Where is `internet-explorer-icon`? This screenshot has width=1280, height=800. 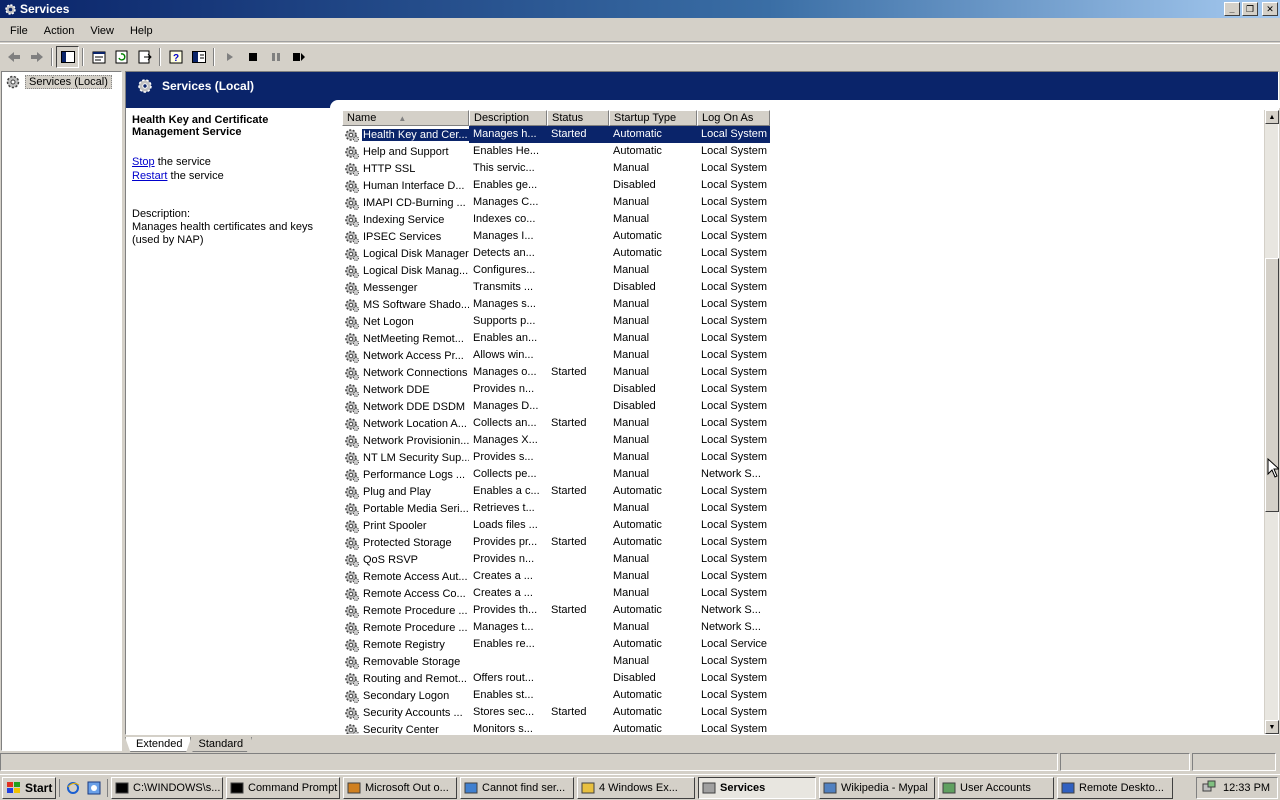
internet-explorer-icon is located at coordinates (73, 788).